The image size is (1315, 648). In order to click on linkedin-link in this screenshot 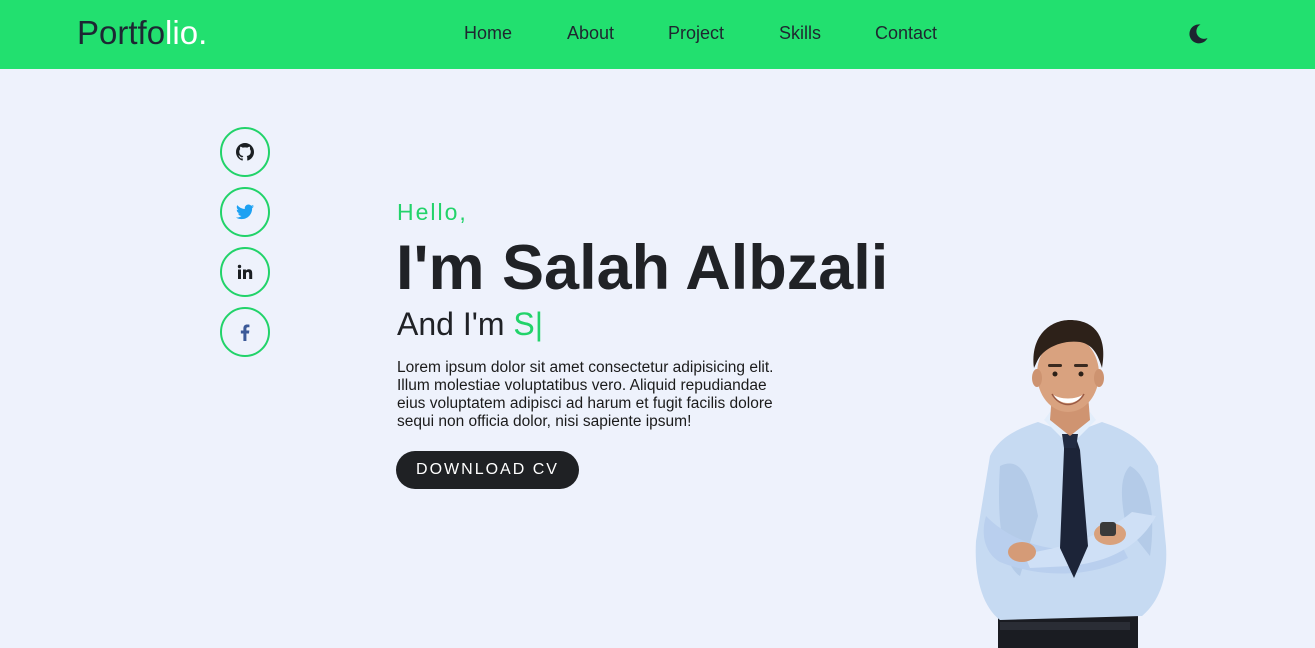, I will do `click(245, 272)`.